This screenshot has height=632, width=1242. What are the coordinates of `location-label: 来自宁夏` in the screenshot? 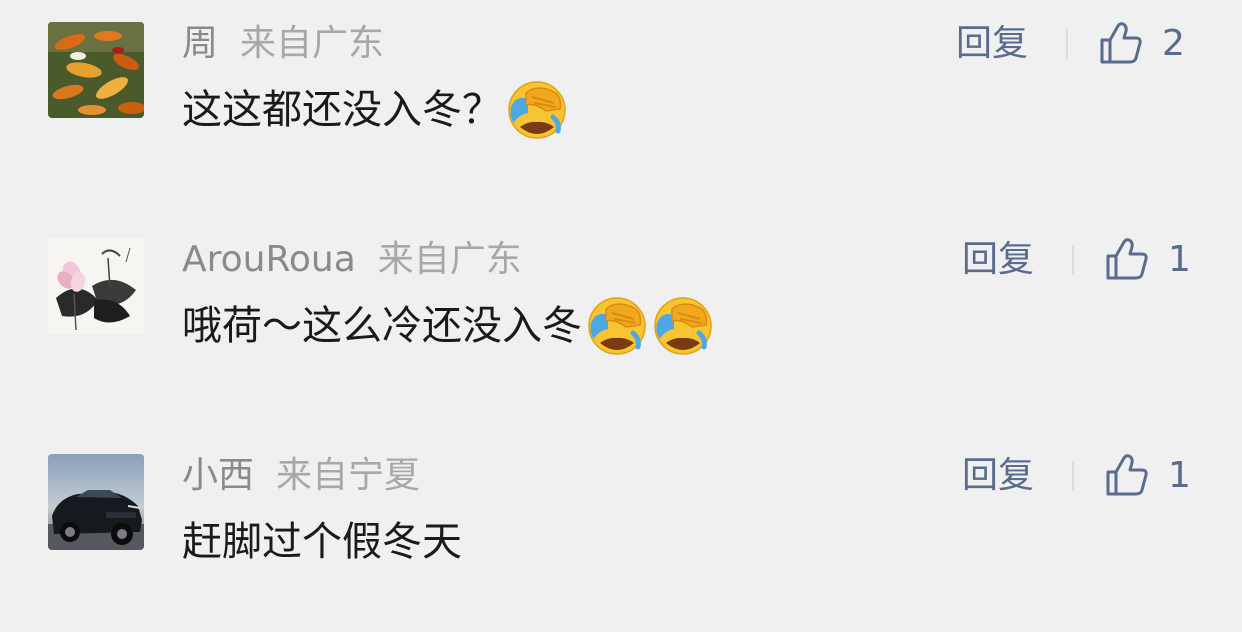 It's located at (348, 475).